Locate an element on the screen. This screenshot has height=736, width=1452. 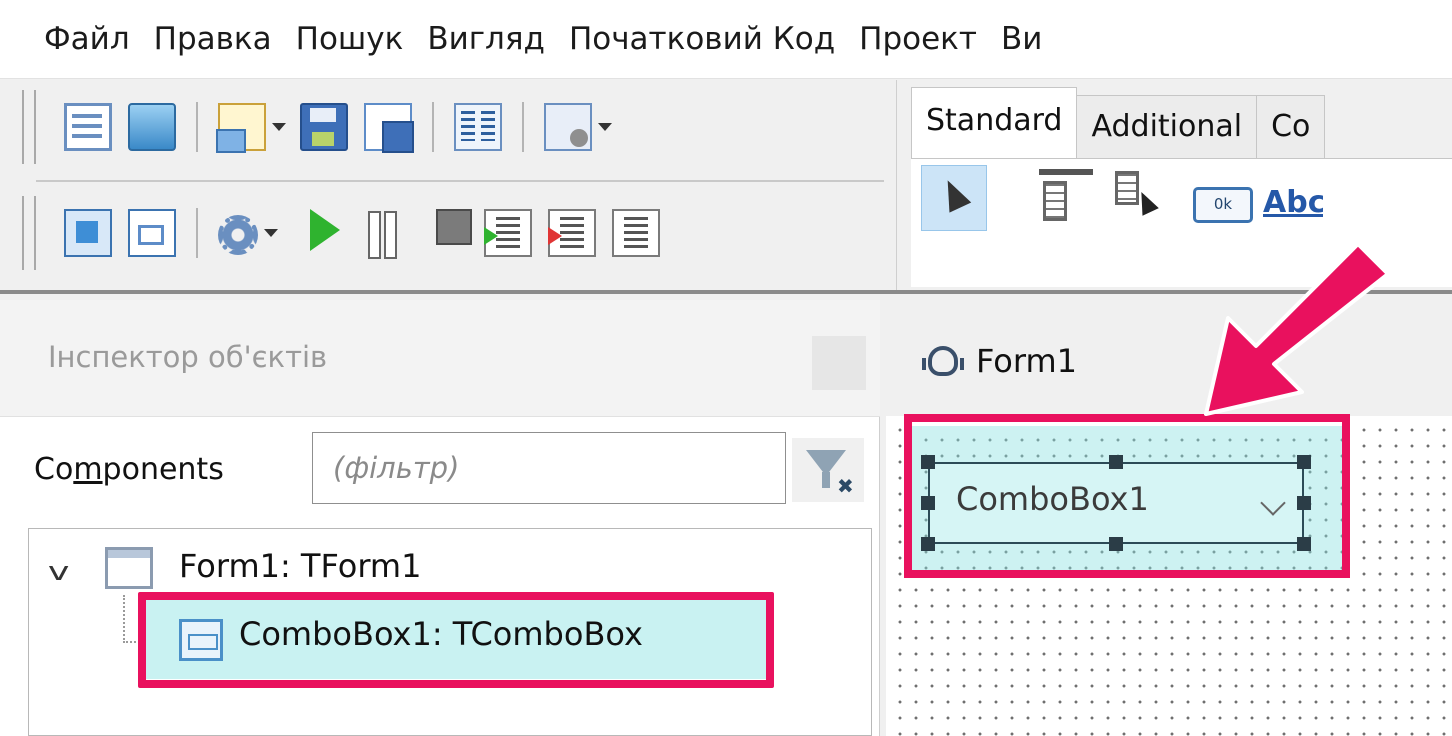
step-into-icon is located at coordinates (508, 233).